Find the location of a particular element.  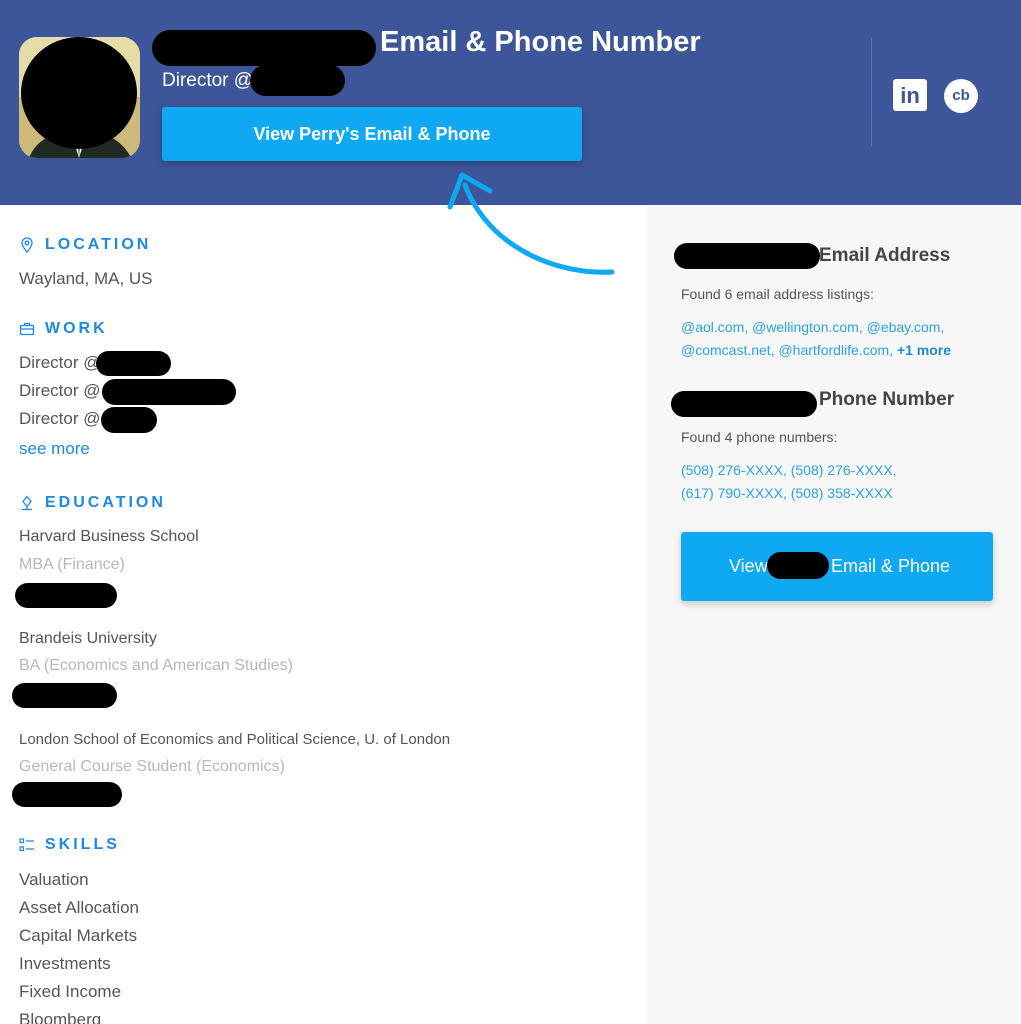

see-more-link: see more is located at coordinates (54, 449).